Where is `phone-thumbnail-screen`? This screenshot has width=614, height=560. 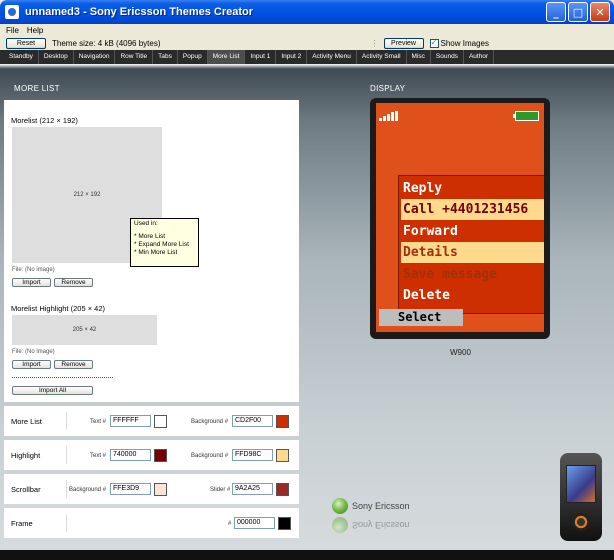 phone-thumbnail-screen is located at coordinates (581, 484).